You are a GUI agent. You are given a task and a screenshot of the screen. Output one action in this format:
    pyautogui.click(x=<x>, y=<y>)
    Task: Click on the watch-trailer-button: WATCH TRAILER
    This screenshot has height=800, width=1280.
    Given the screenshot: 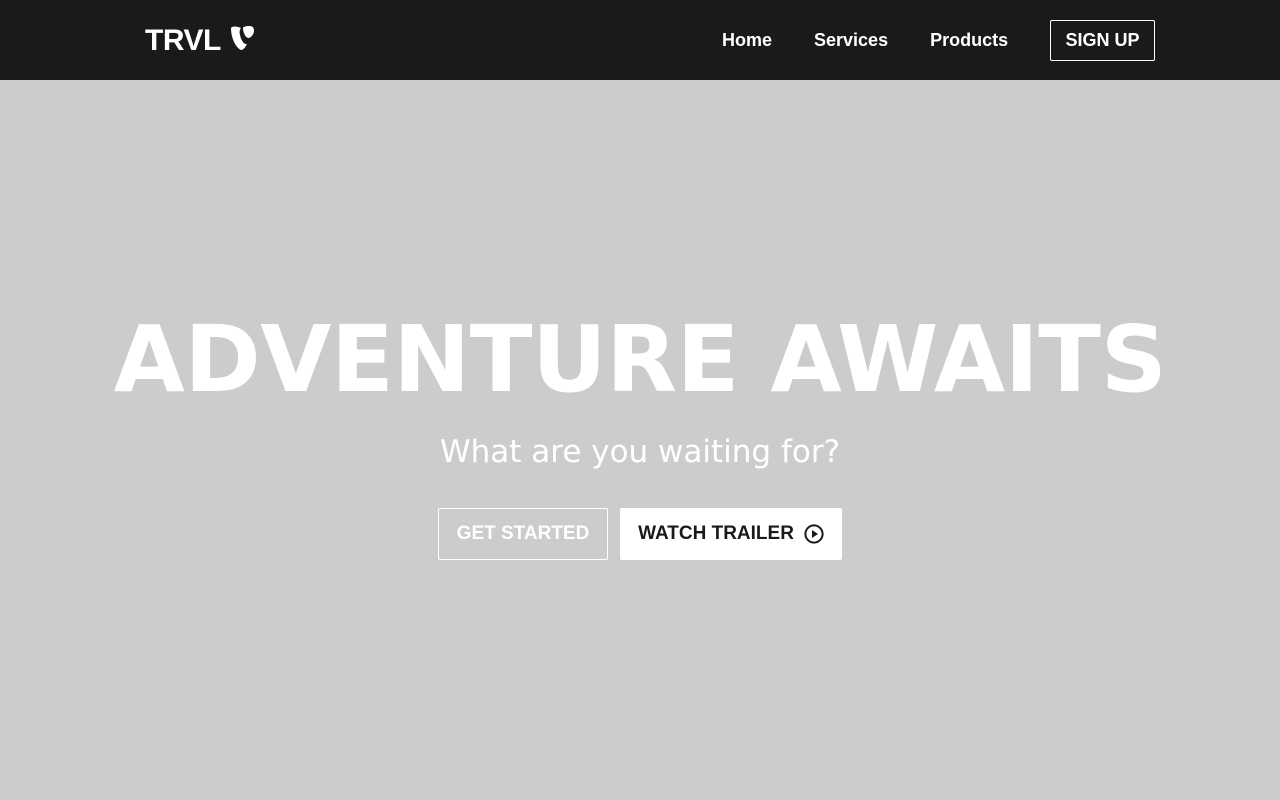 What is the action you would take?
    pyautogui.click(x=731, y=534)
    